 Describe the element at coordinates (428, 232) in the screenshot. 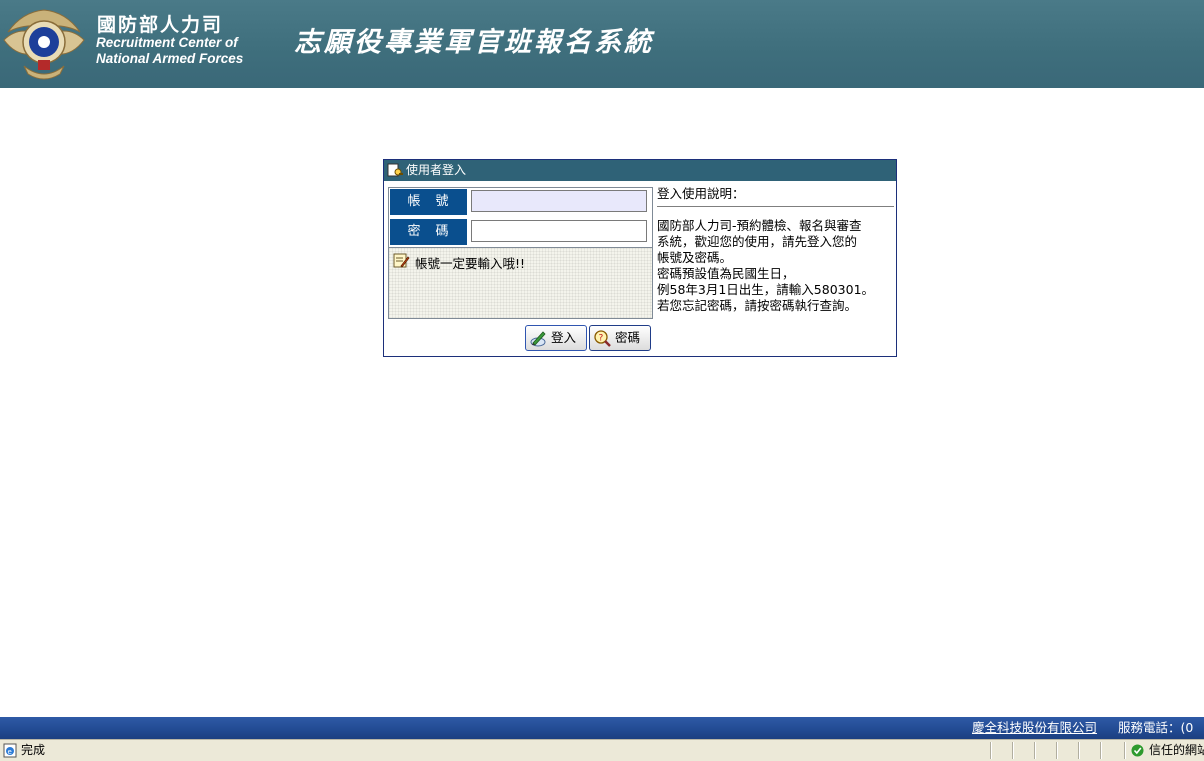

I see `password-label: 密 碼` at that location.